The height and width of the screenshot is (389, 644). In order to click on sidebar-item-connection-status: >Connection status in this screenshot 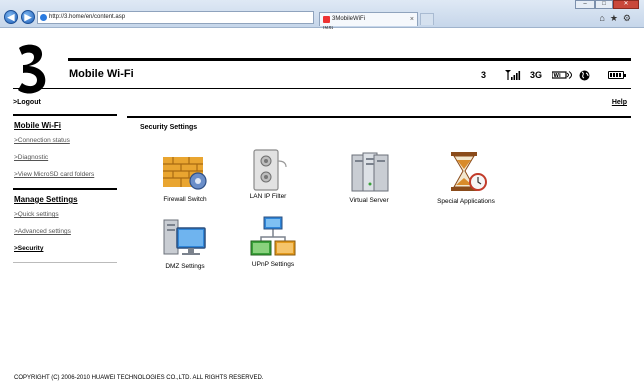, I will do `click(65, 140)`.